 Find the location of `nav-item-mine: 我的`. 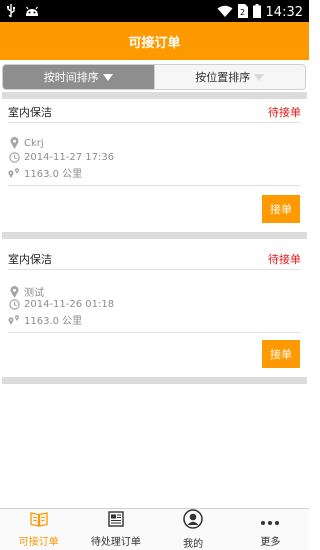

nav-item-mine: 我的 is located at coordinates (193, 529).